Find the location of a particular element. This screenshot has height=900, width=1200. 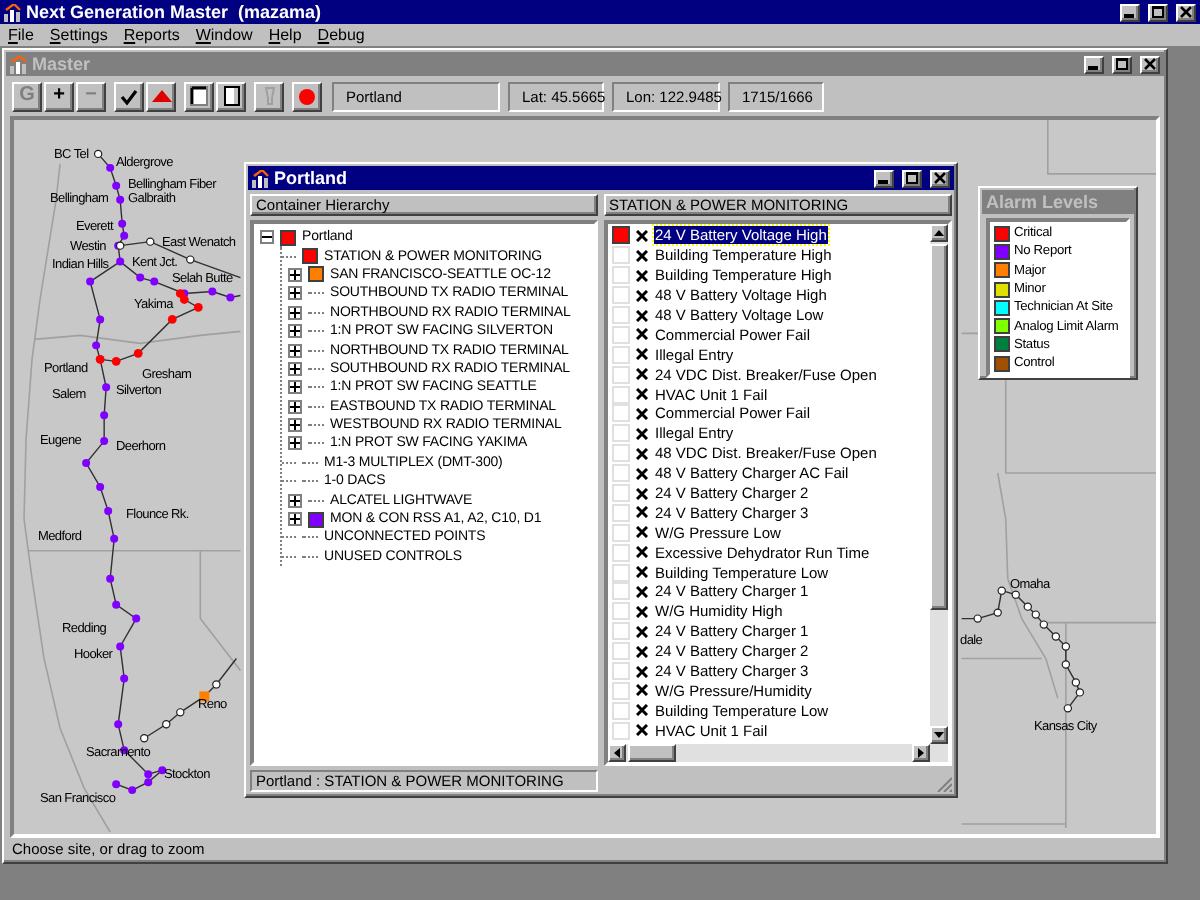

up-arrow-icon is located at coordinates (939, 233).